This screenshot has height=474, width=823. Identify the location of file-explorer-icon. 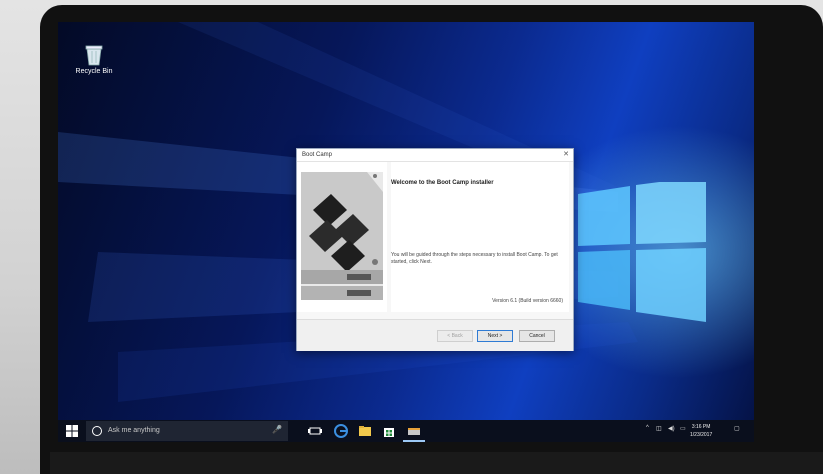
(365, 431).